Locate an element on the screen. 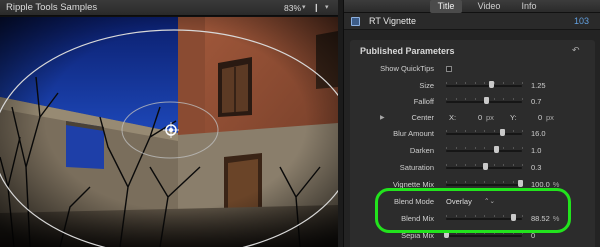  inspector-tab-bar: Title Video Info is located at coordinates (472, 6).